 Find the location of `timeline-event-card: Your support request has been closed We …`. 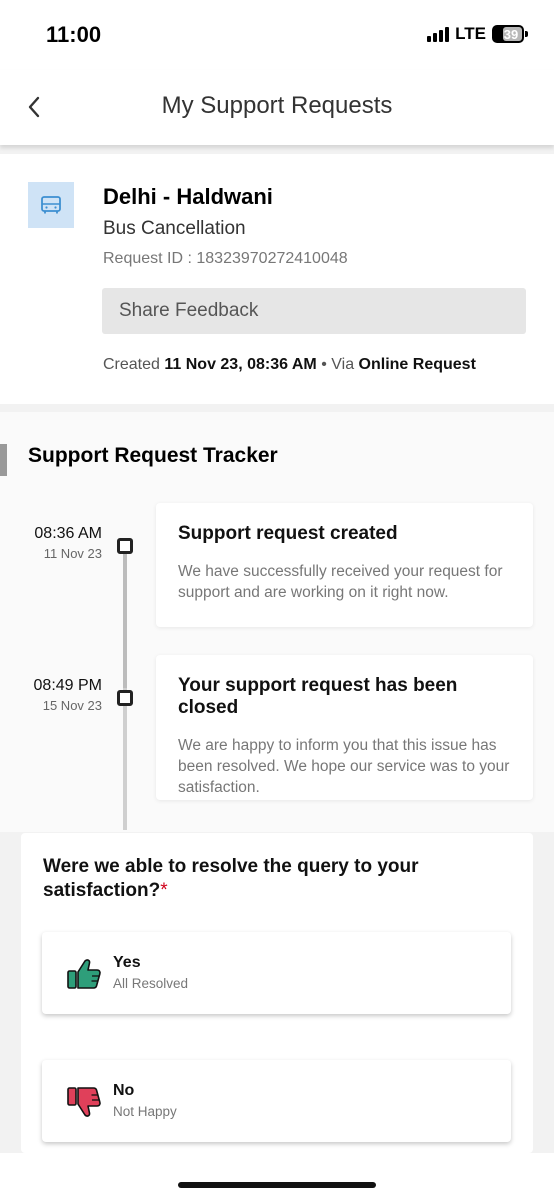

timeline-event-card: Your support request has been closed We … is located at coordinates (344, 727).